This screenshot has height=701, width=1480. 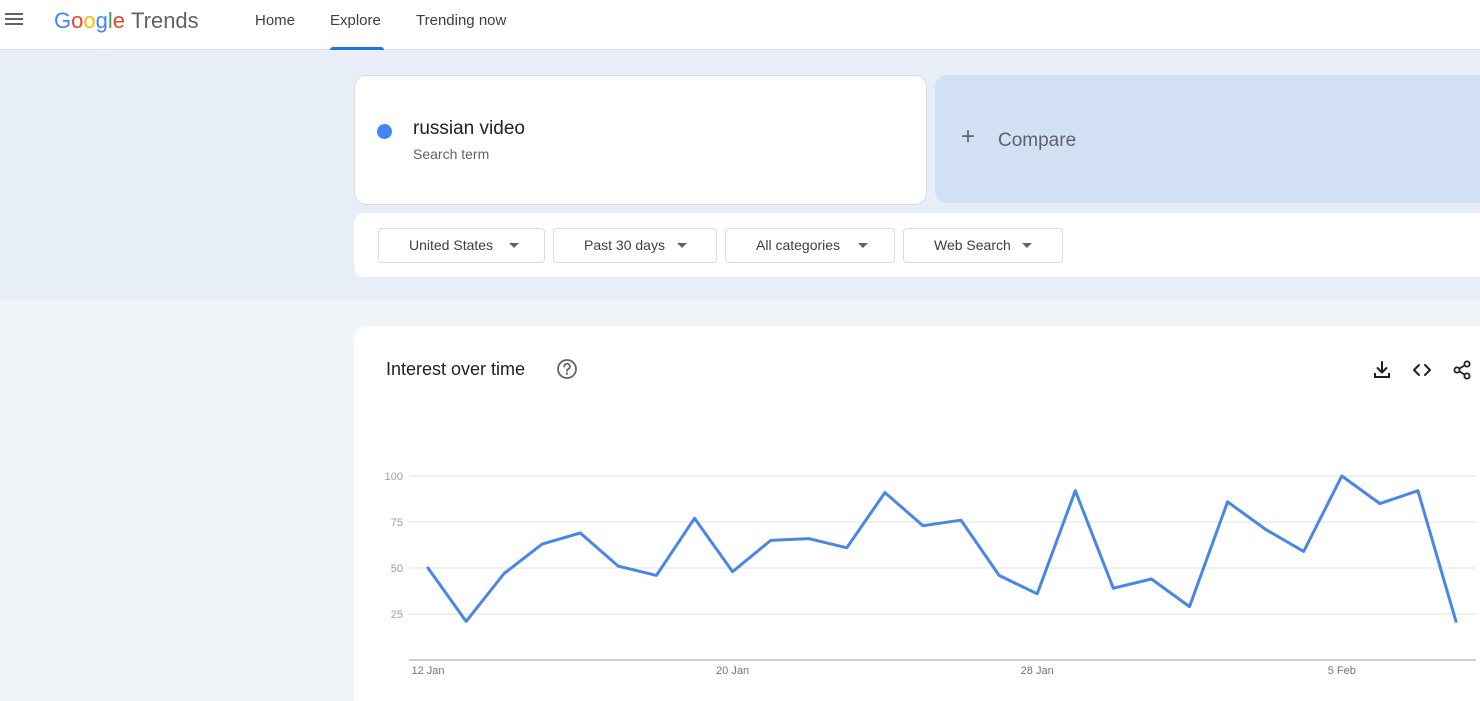 What do you see at coordinates (427, 671) in the screenshot?
I see `x-tick-label: 12 Jan` at bounding box center [427, 671].